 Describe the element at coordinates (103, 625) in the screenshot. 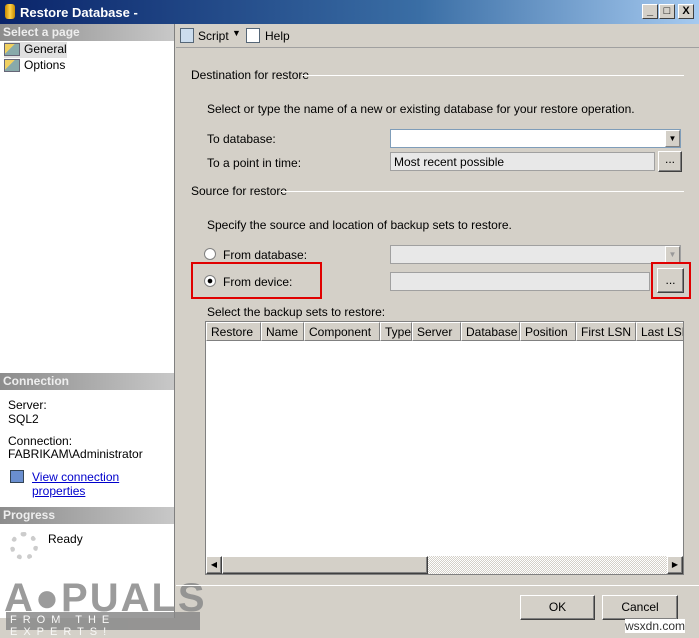

I see `watermark-tagline: FROM THE EXPERTS!` at that location.